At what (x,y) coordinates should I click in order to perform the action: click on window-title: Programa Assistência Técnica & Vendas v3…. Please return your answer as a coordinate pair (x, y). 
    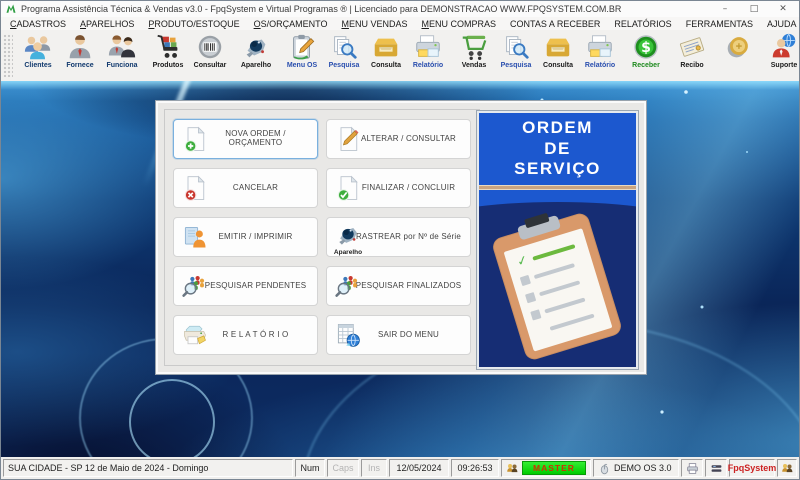
    Looking at the image, I should click on (321, 9).